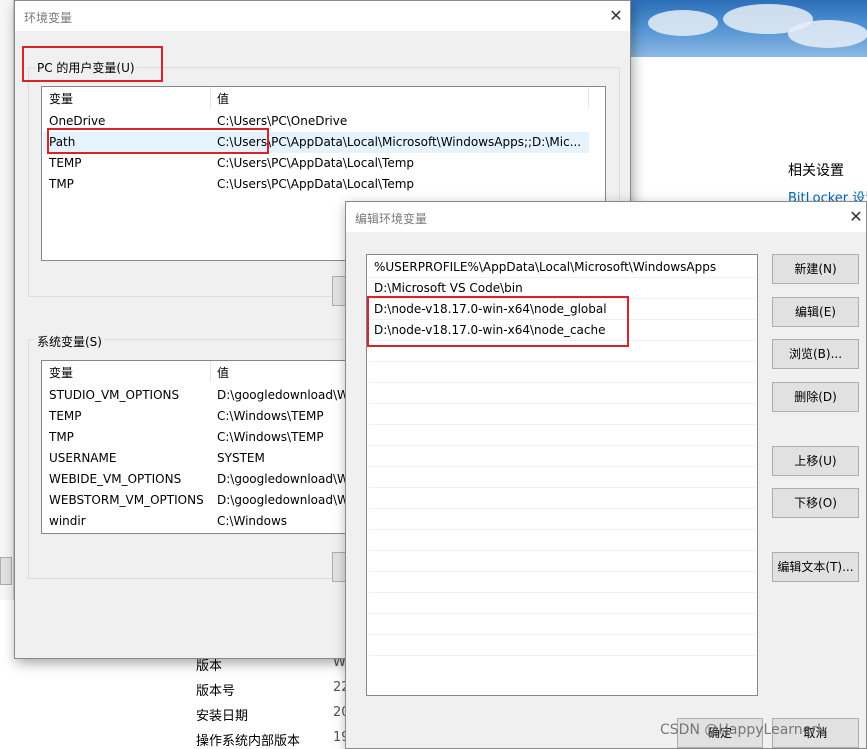  I want to click on highlight-path-row, so click(158, 141).